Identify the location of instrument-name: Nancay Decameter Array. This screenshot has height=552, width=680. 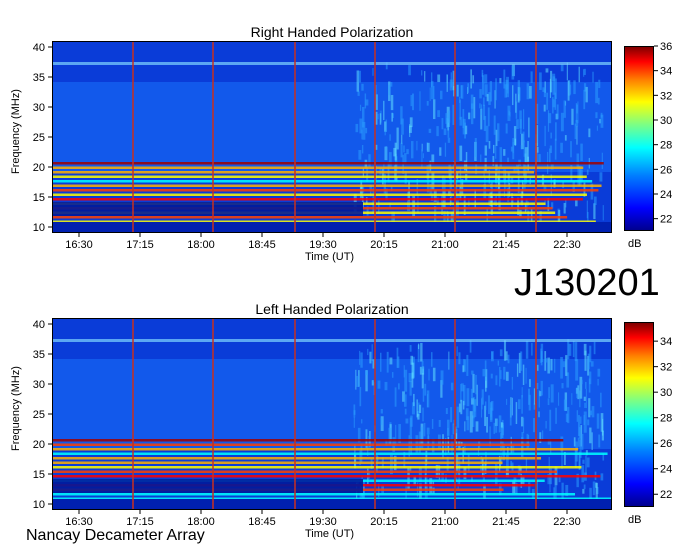
(115, 535).